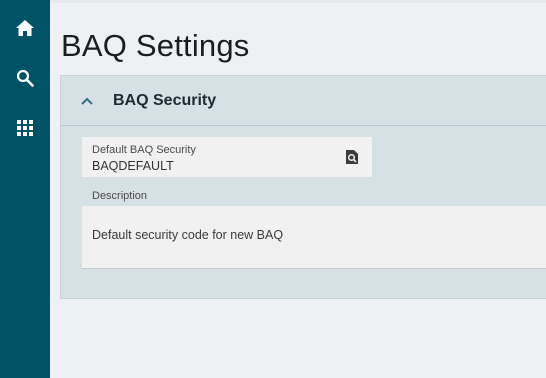  What do you see at coordinates (303, 101) in the screenshot?
I see `panel-header-toggle: BAQ Security` at bounding box center [303, 101].